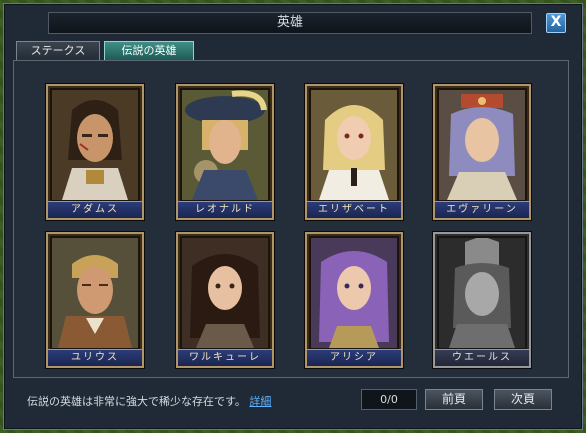  Describe the element at coordinates (58, 50) in the screenshot. I see `tab-stakes: ステークス` at that location.